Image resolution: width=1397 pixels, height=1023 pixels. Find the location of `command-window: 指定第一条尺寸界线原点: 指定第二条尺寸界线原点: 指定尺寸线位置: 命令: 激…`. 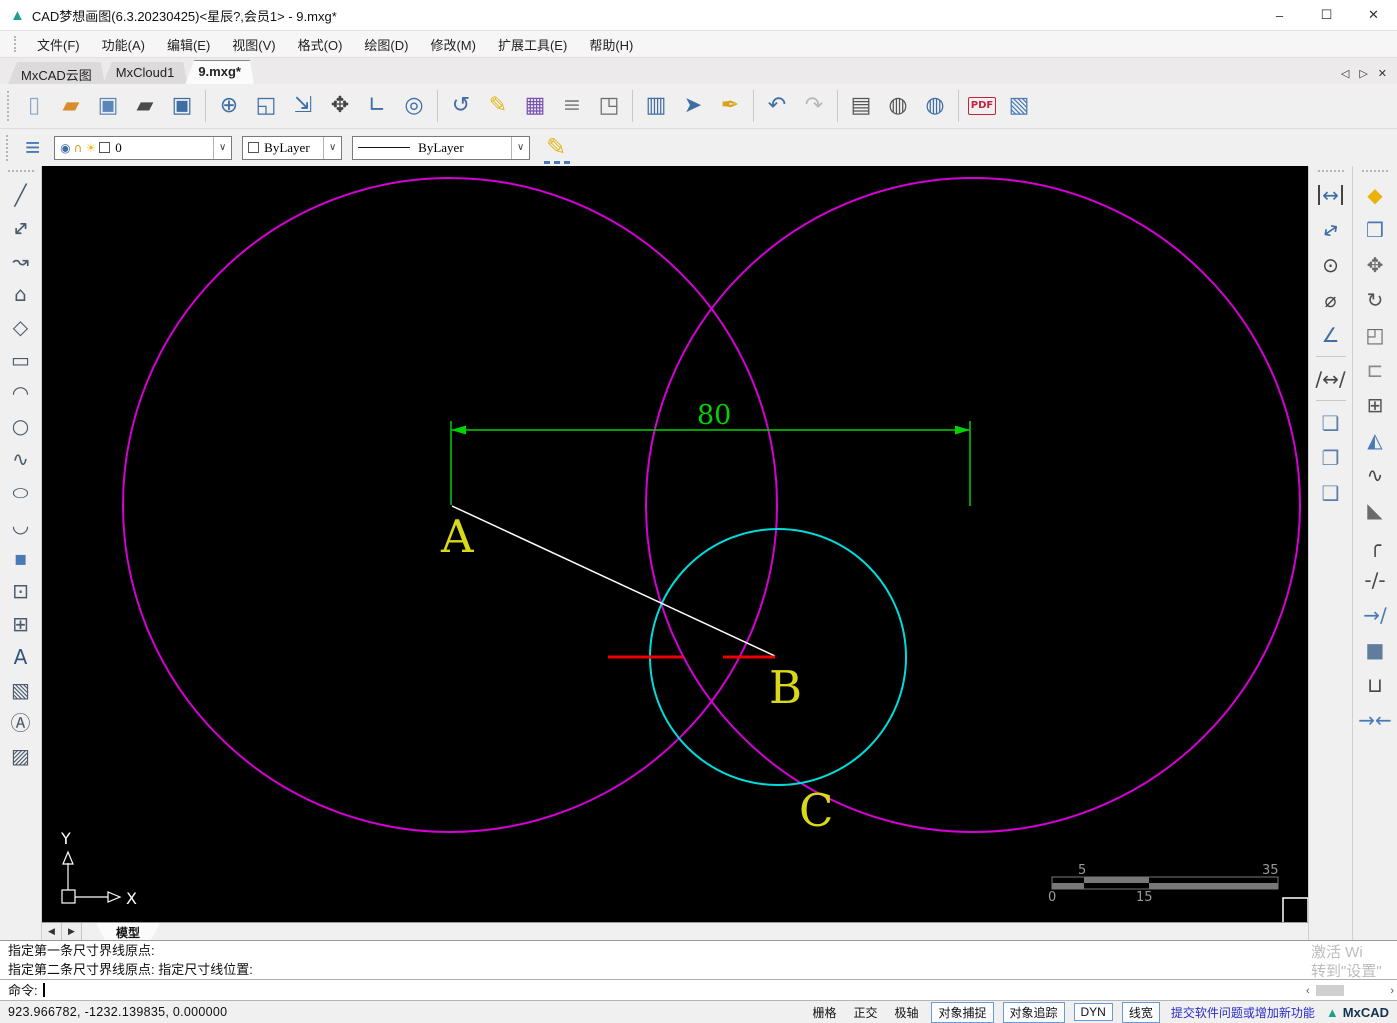

command-window: 指定第一条尺寸界线原点: 指定第二条尺寸界线原点: 指定尺寸线位置: 命令: 激… is located at coordinates (698, 970).